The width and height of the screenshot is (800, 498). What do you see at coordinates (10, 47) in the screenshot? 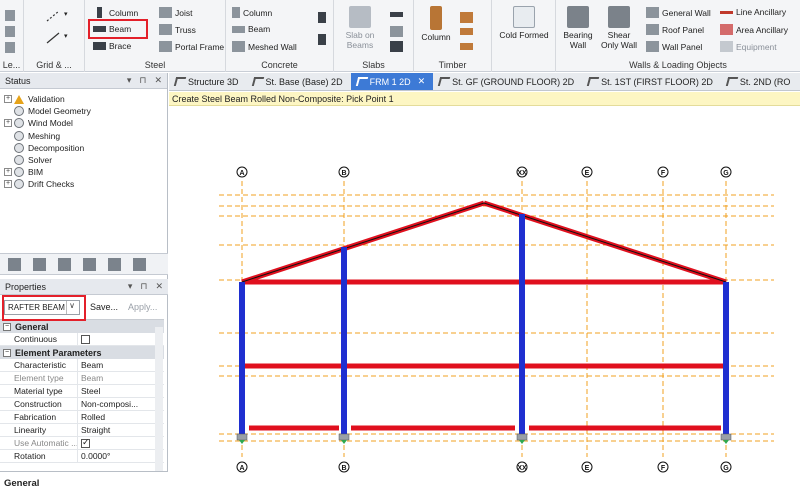
I see `level-edit-icon` at bounding box center [10, 47].